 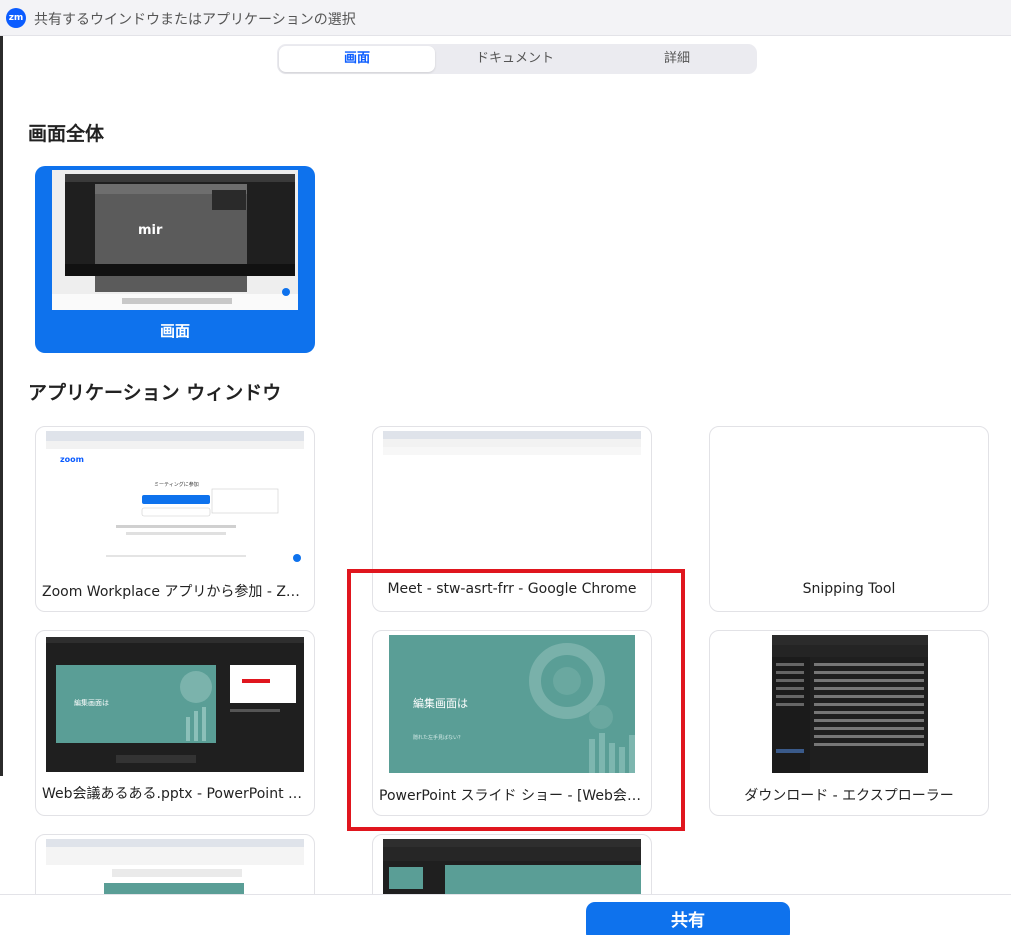 I want to click on title-bar: zm 共有するウインドウまたはアプリケーションの選択, so click(x=505, y=18).